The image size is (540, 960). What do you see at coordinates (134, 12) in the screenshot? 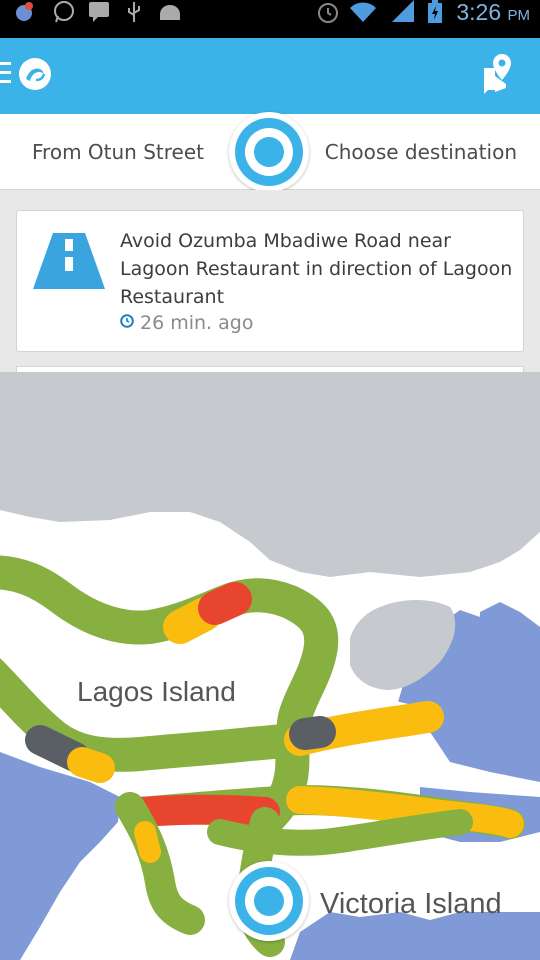
I see `usb-icon` at bounding box center [134, 12].